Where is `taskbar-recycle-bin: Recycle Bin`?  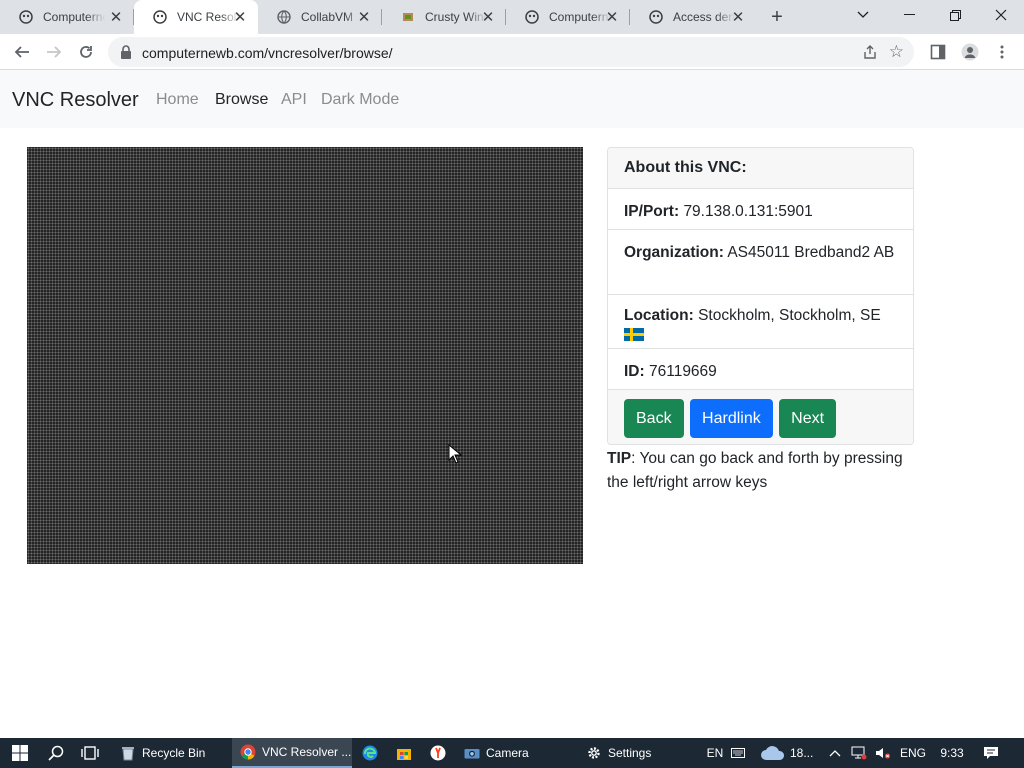 taskbar-recycle-bin: Recycle Bin is located at coordinates (170, 753).